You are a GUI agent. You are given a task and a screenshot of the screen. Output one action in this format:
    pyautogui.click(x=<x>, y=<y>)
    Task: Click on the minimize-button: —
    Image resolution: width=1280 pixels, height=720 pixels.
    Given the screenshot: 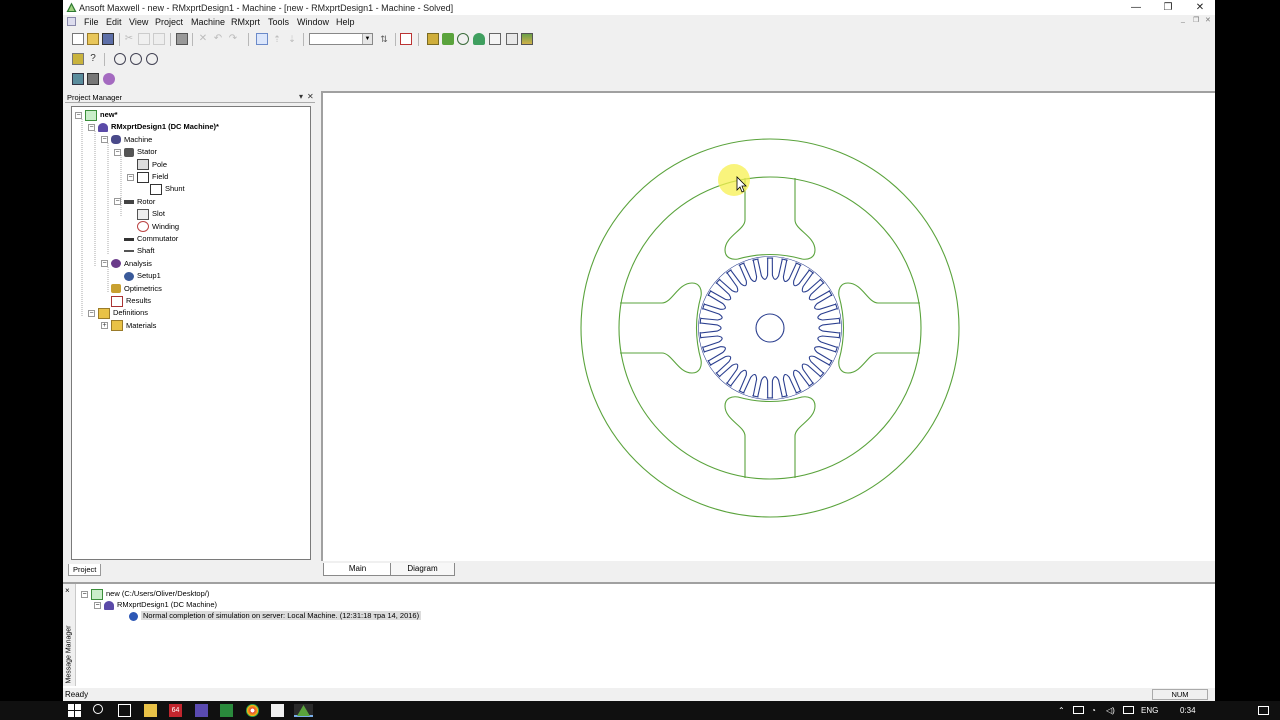 What is the action you would take?
    pyautogui.click(x=1136, y=7)
    